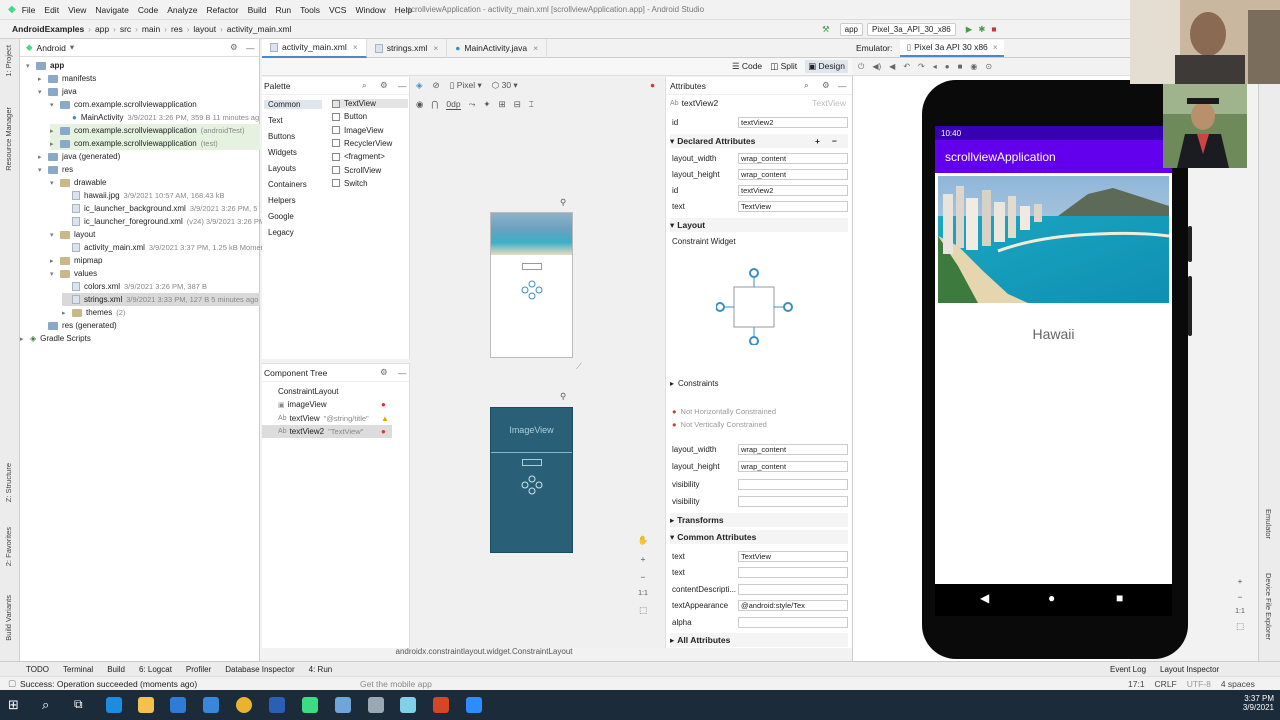 This screenshot has height=720, width=1280. Describe the element at coordinates (112, 10) in the screenshot. I see `menu-navigate: Navigate` at that location.